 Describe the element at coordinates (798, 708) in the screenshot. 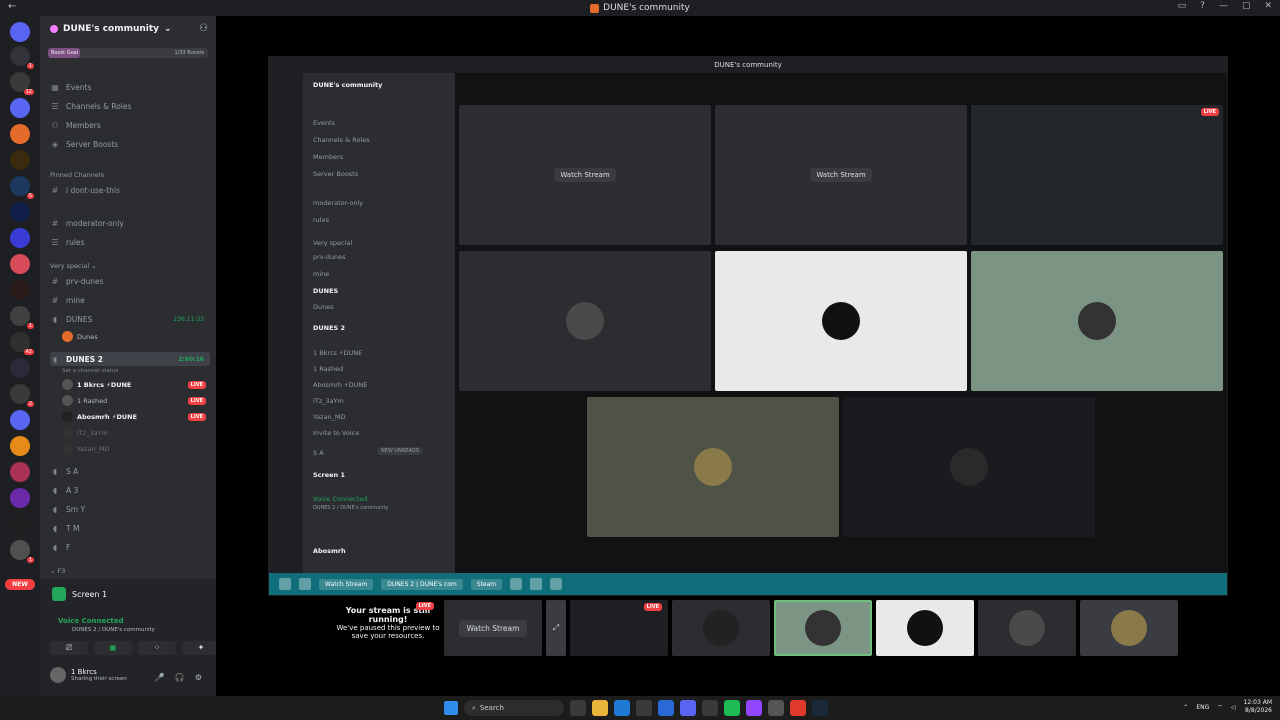

I see `brave-icon` at that location.